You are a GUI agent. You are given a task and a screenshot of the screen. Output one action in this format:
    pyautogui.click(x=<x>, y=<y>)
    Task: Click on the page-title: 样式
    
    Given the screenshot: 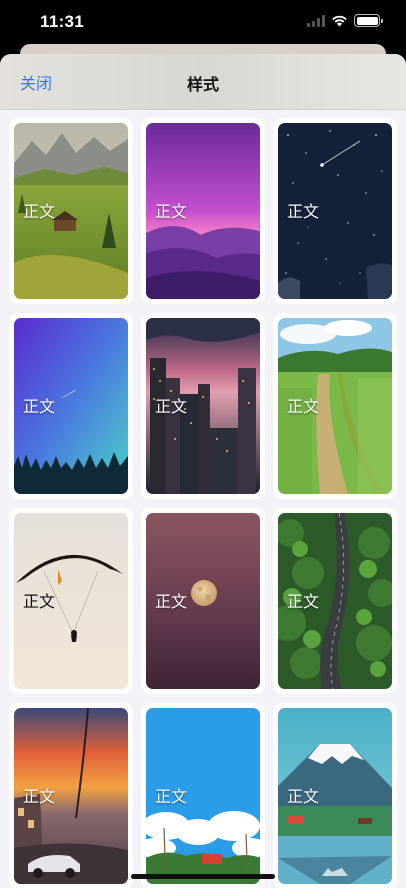 What is the action you would take?
    pyautogui.click(x=202, y=85)
    